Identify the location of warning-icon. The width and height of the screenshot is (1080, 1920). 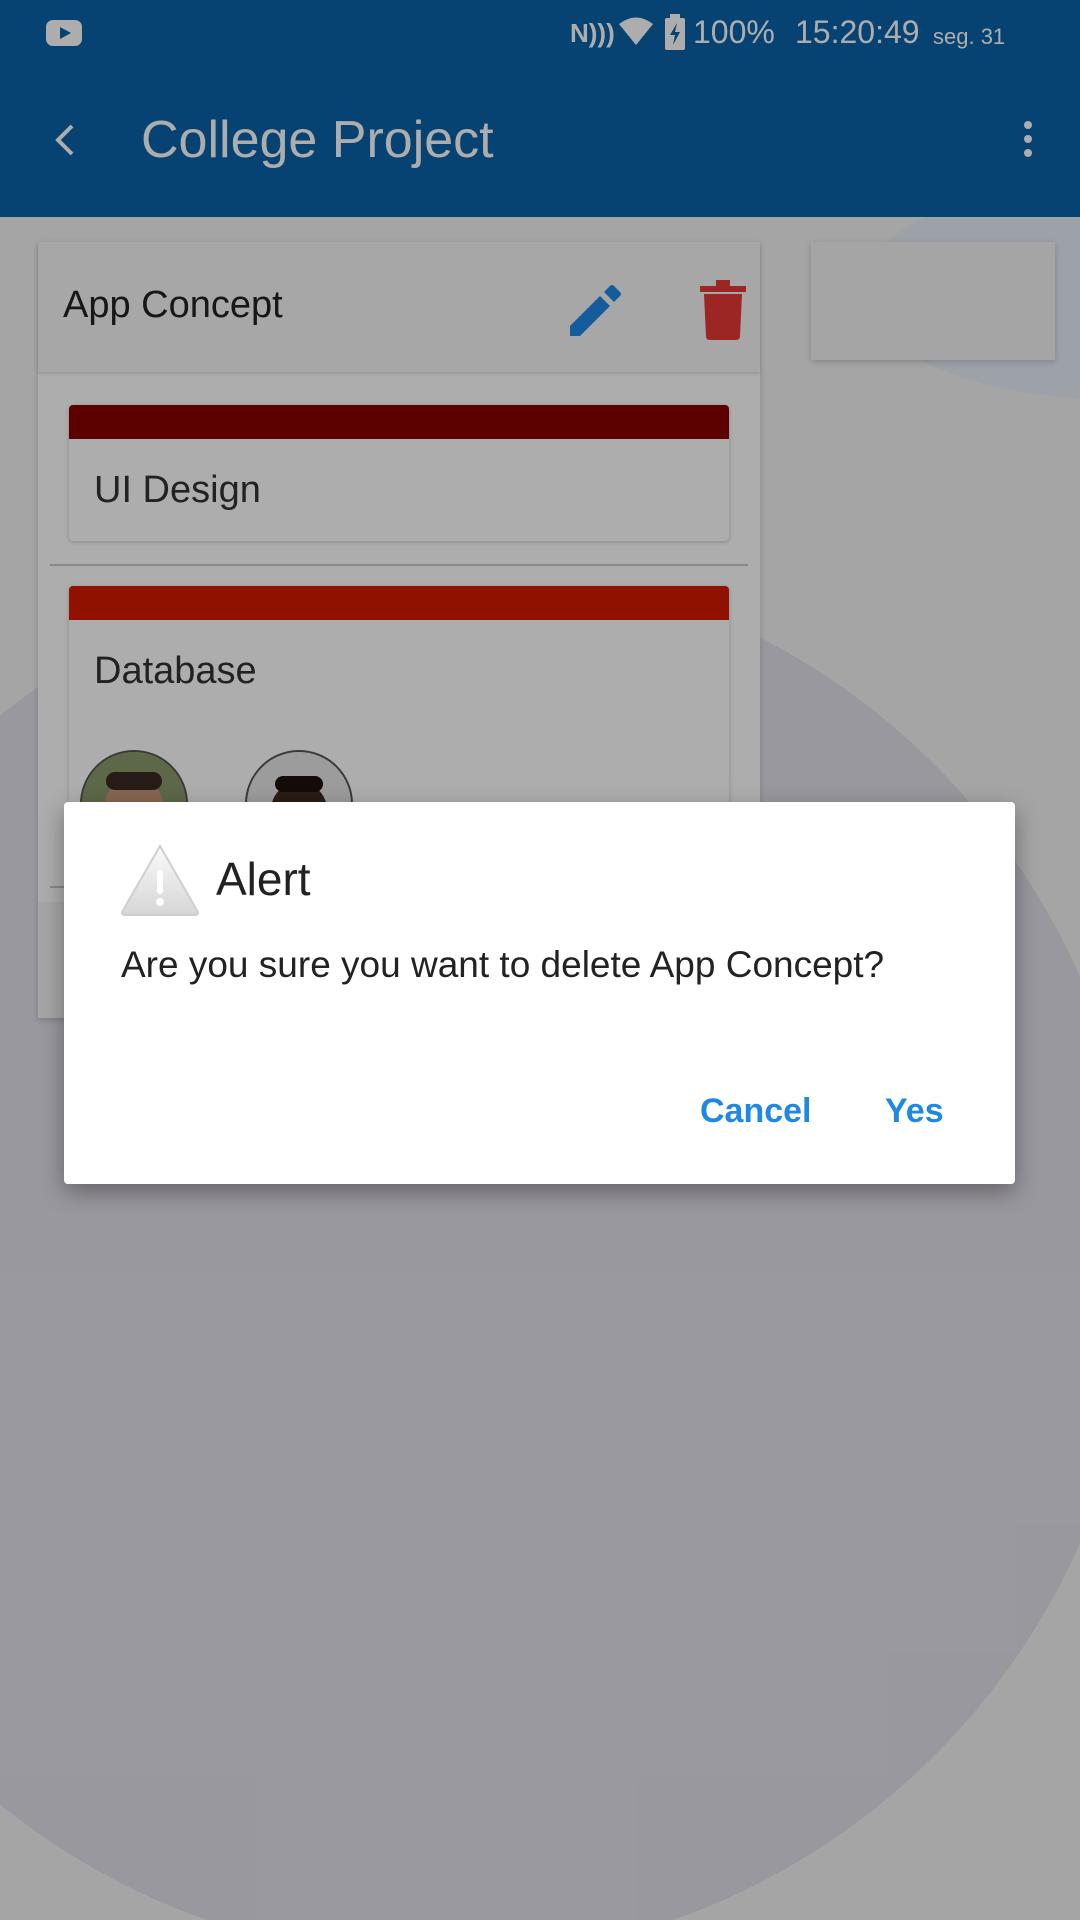
(160, 880).